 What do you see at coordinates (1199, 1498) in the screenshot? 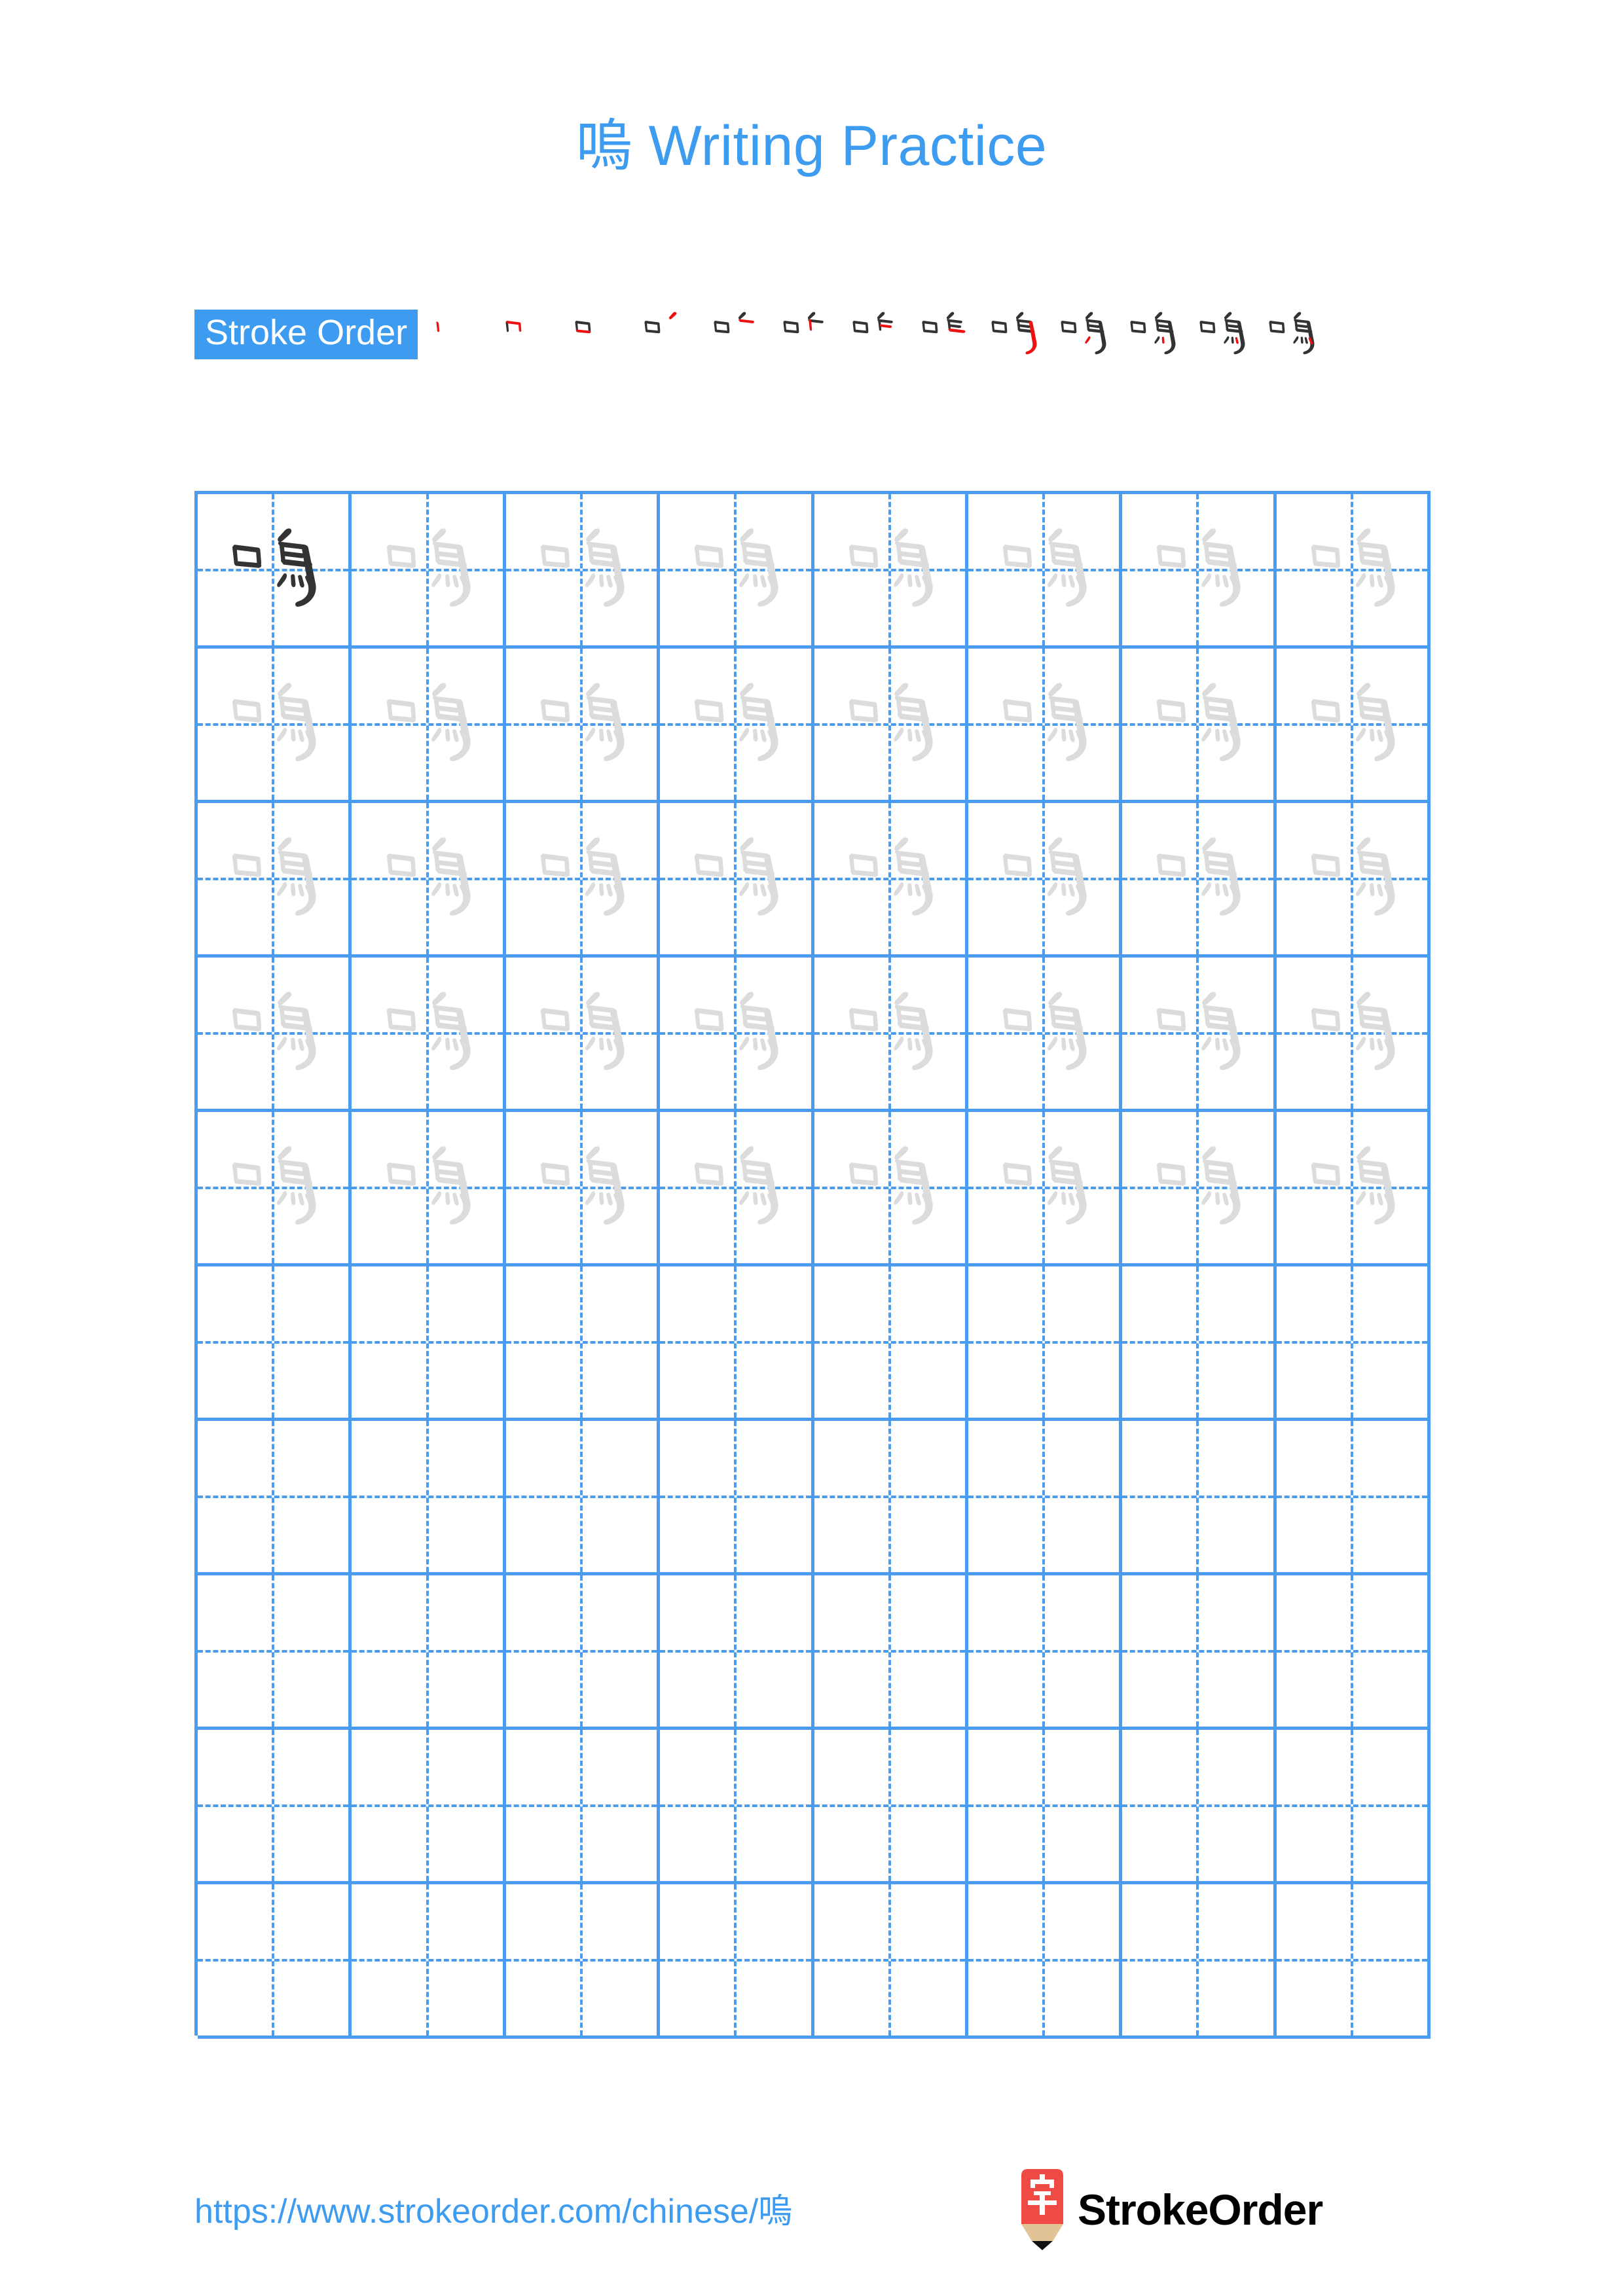
I see `practice-cell-r7-c7` at bounding box center [1199, 1498].